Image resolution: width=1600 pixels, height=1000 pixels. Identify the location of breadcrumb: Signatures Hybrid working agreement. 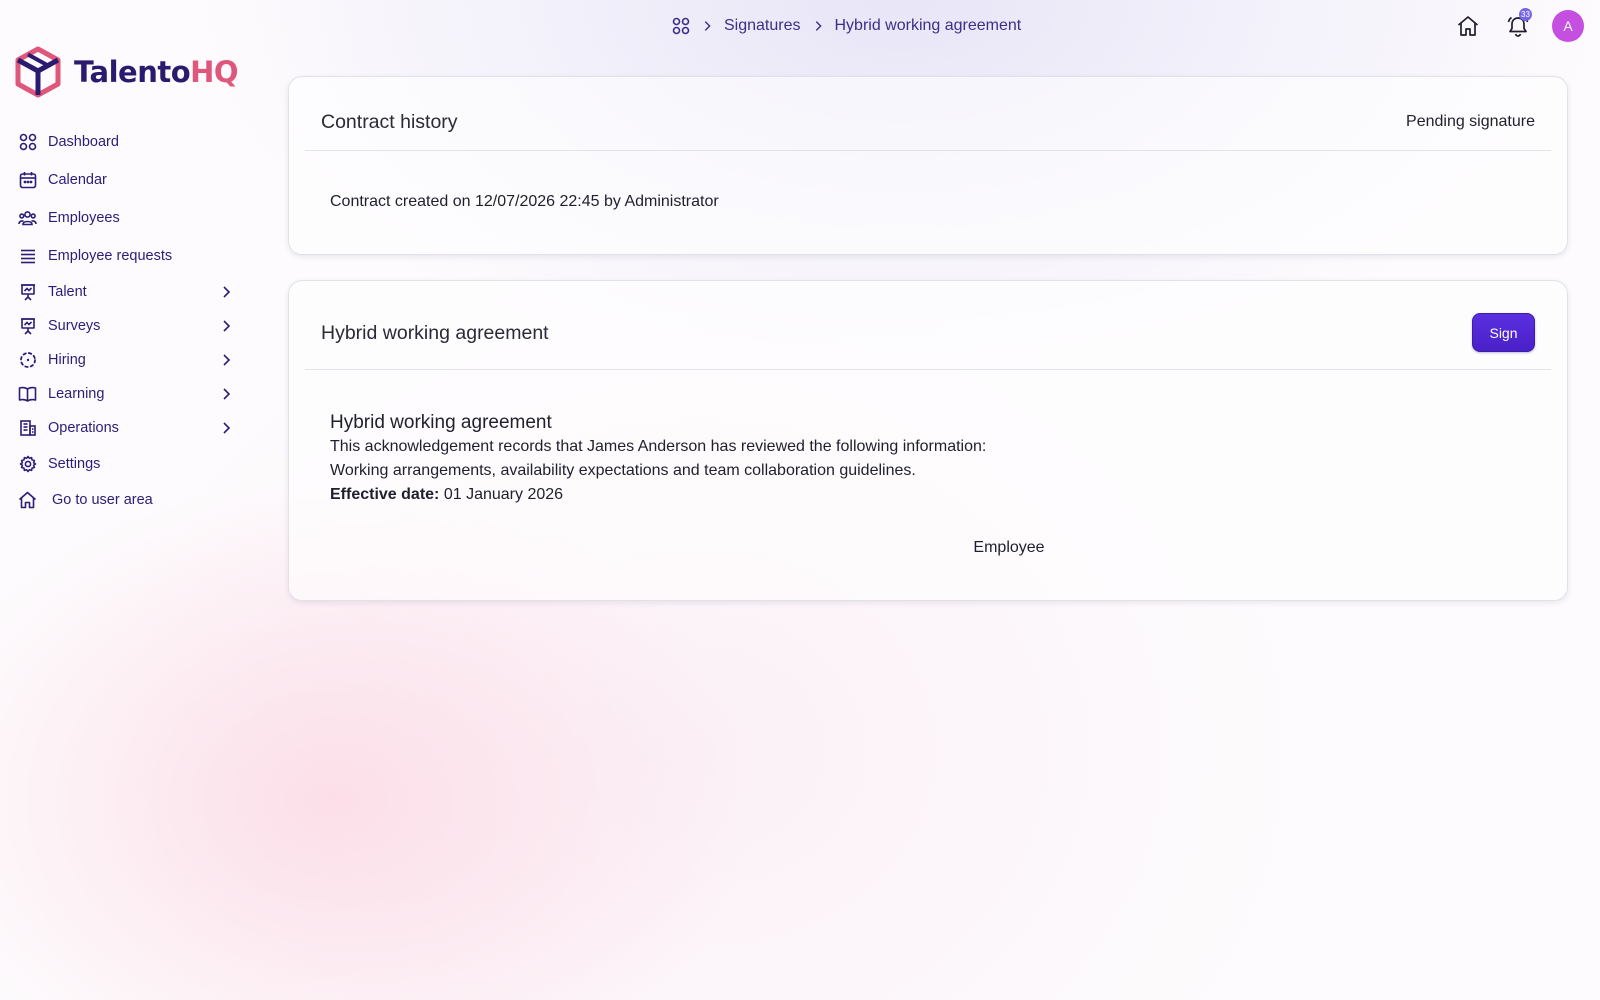
(846, 26).